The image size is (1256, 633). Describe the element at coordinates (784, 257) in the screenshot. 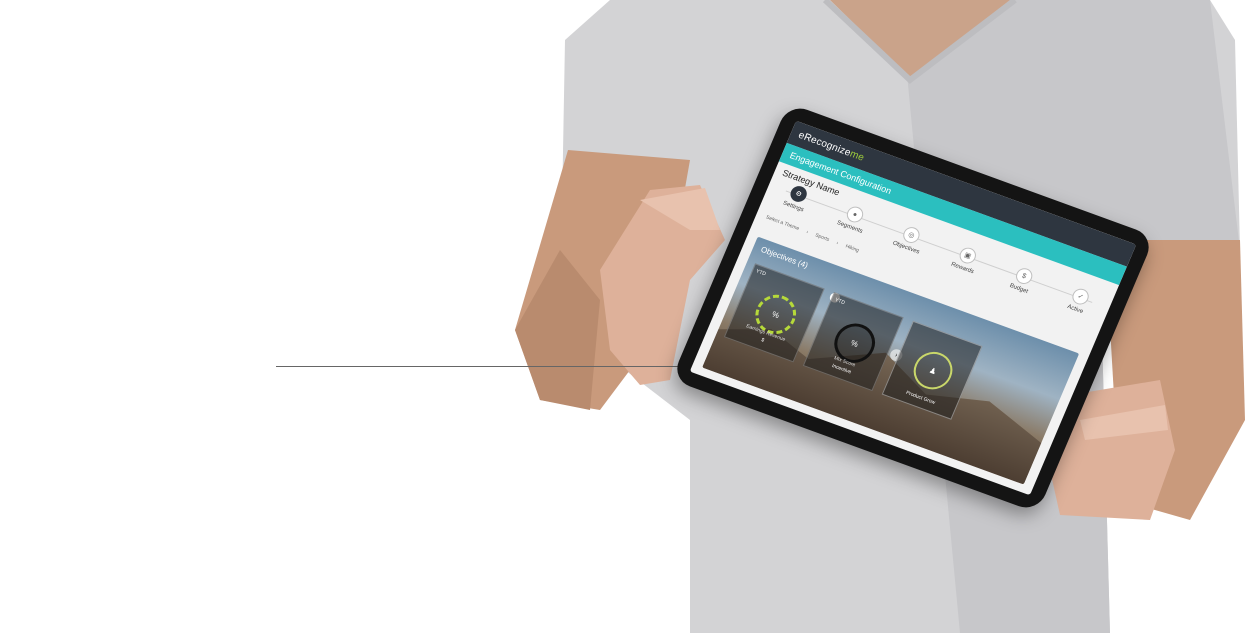

I see `objectives-title: Objectives (4)` at that location.